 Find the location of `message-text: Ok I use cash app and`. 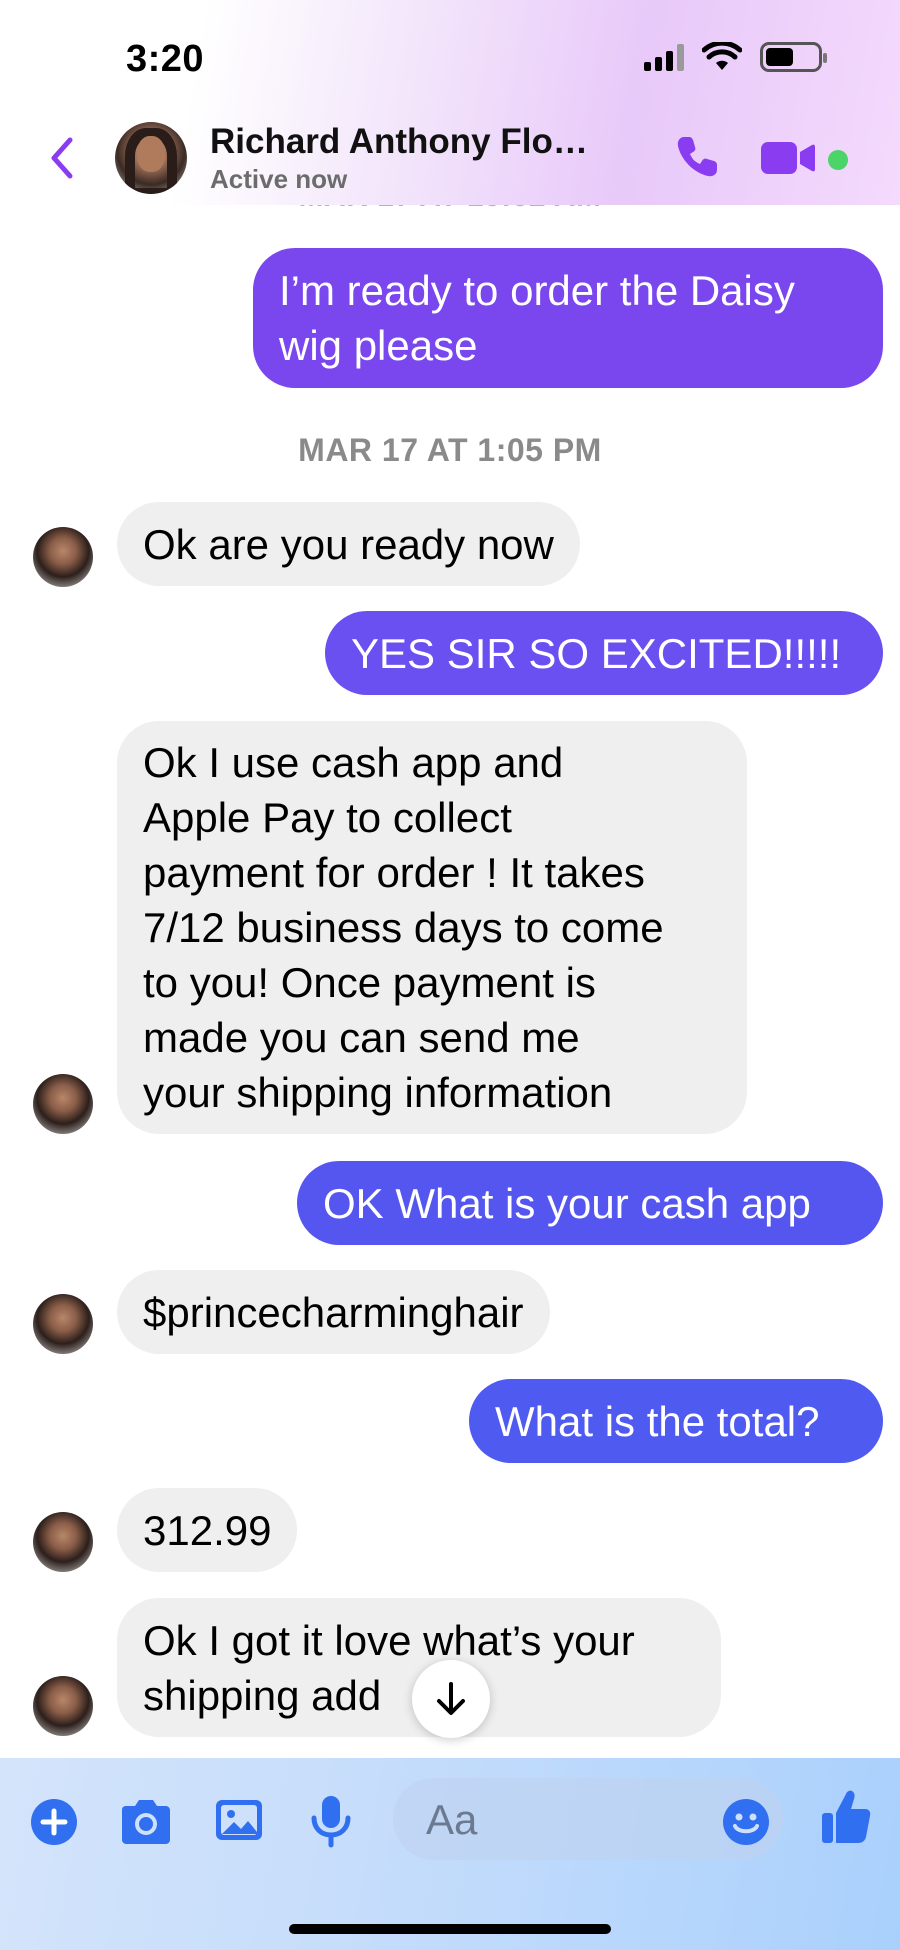

message-text: Ok I use cash app and is located at coordinates (353, 762).